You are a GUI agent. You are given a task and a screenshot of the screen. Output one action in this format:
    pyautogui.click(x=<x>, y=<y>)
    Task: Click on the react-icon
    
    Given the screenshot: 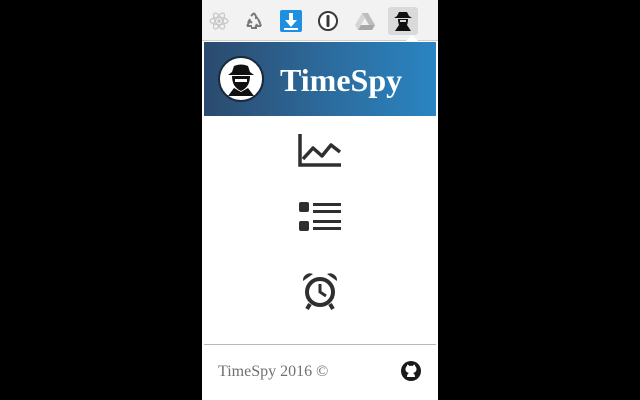 What is the action you would take?
    pyautogui.click(x=219, y=21)
    